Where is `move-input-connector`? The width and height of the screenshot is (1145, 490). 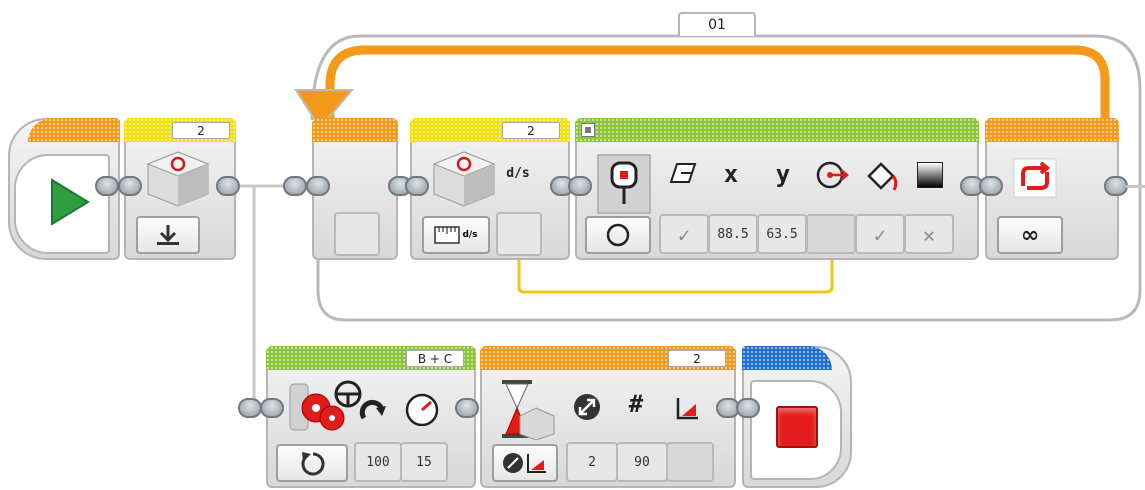 move-input-connector is located at coordinates (250, 408).